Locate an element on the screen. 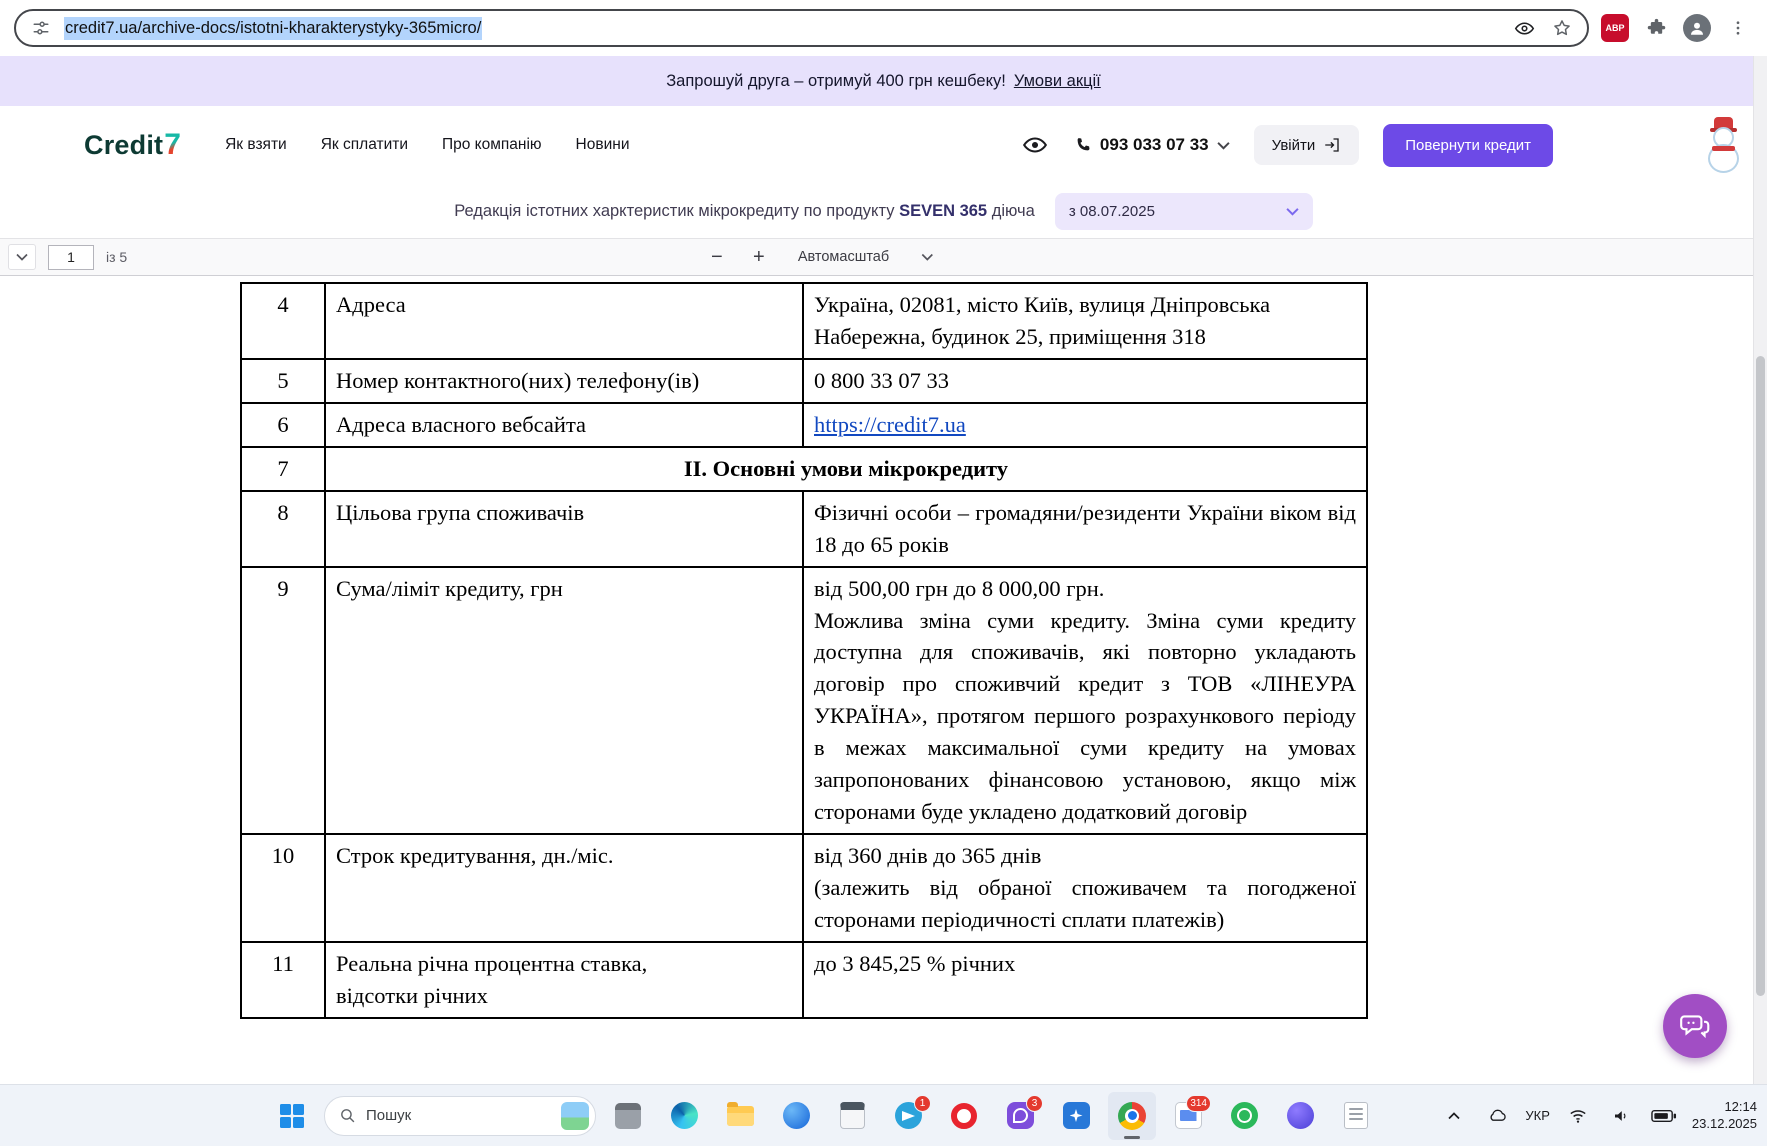  folder-icon is located at coordinates (740, 1113).